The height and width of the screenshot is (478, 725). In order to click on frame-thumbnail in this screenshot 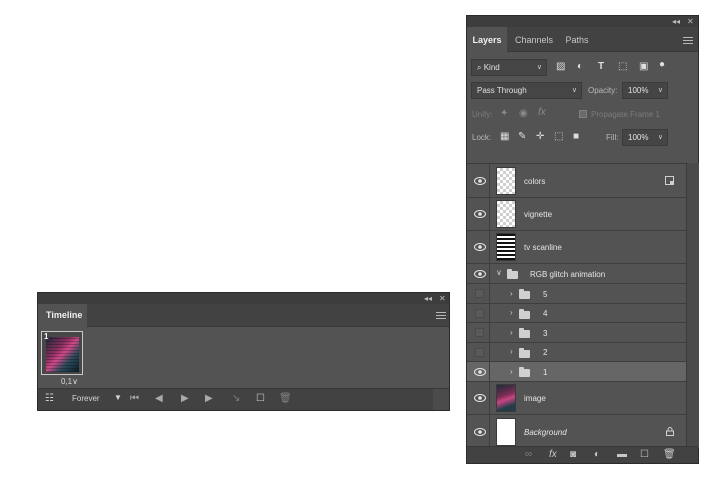, I will do `click(62, 354)`.